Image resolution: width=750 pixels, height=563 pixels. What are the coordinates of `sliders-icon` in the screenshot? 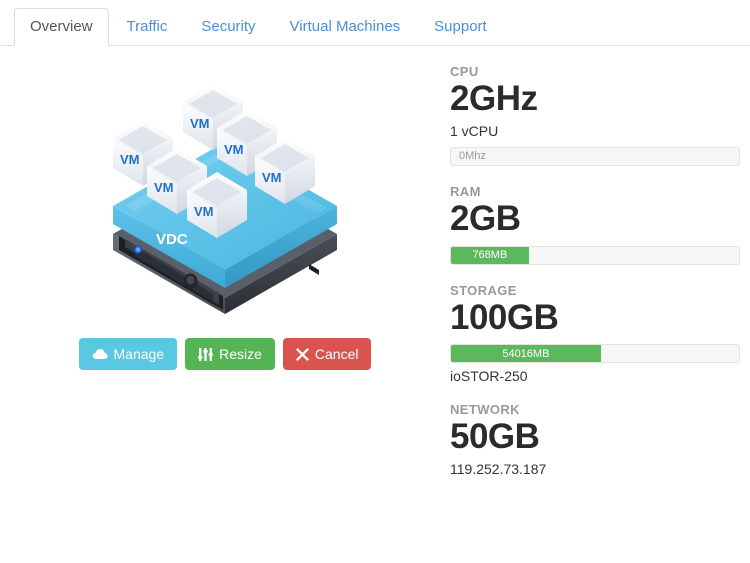 It's located at (206, 354).